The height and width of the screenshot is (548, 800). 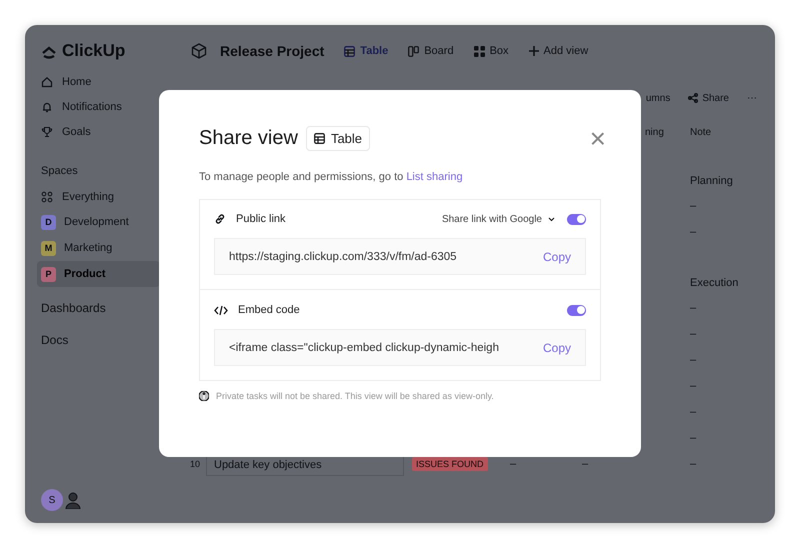 I want to click on nav-item: Notifications, so click(x=100, y=106).